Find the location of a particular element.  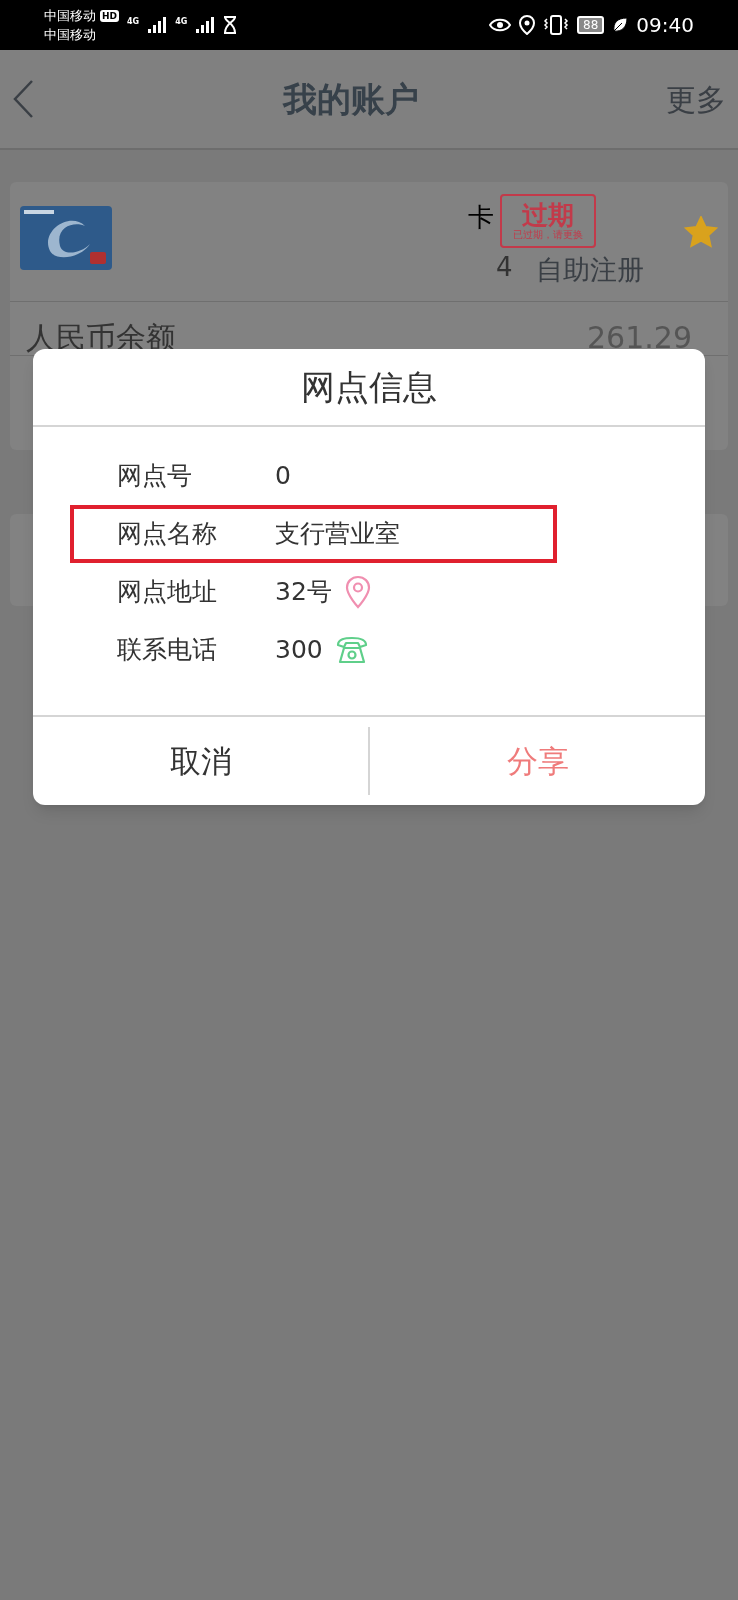

cancel-button: 取消 is located at coordinates (200, 761).